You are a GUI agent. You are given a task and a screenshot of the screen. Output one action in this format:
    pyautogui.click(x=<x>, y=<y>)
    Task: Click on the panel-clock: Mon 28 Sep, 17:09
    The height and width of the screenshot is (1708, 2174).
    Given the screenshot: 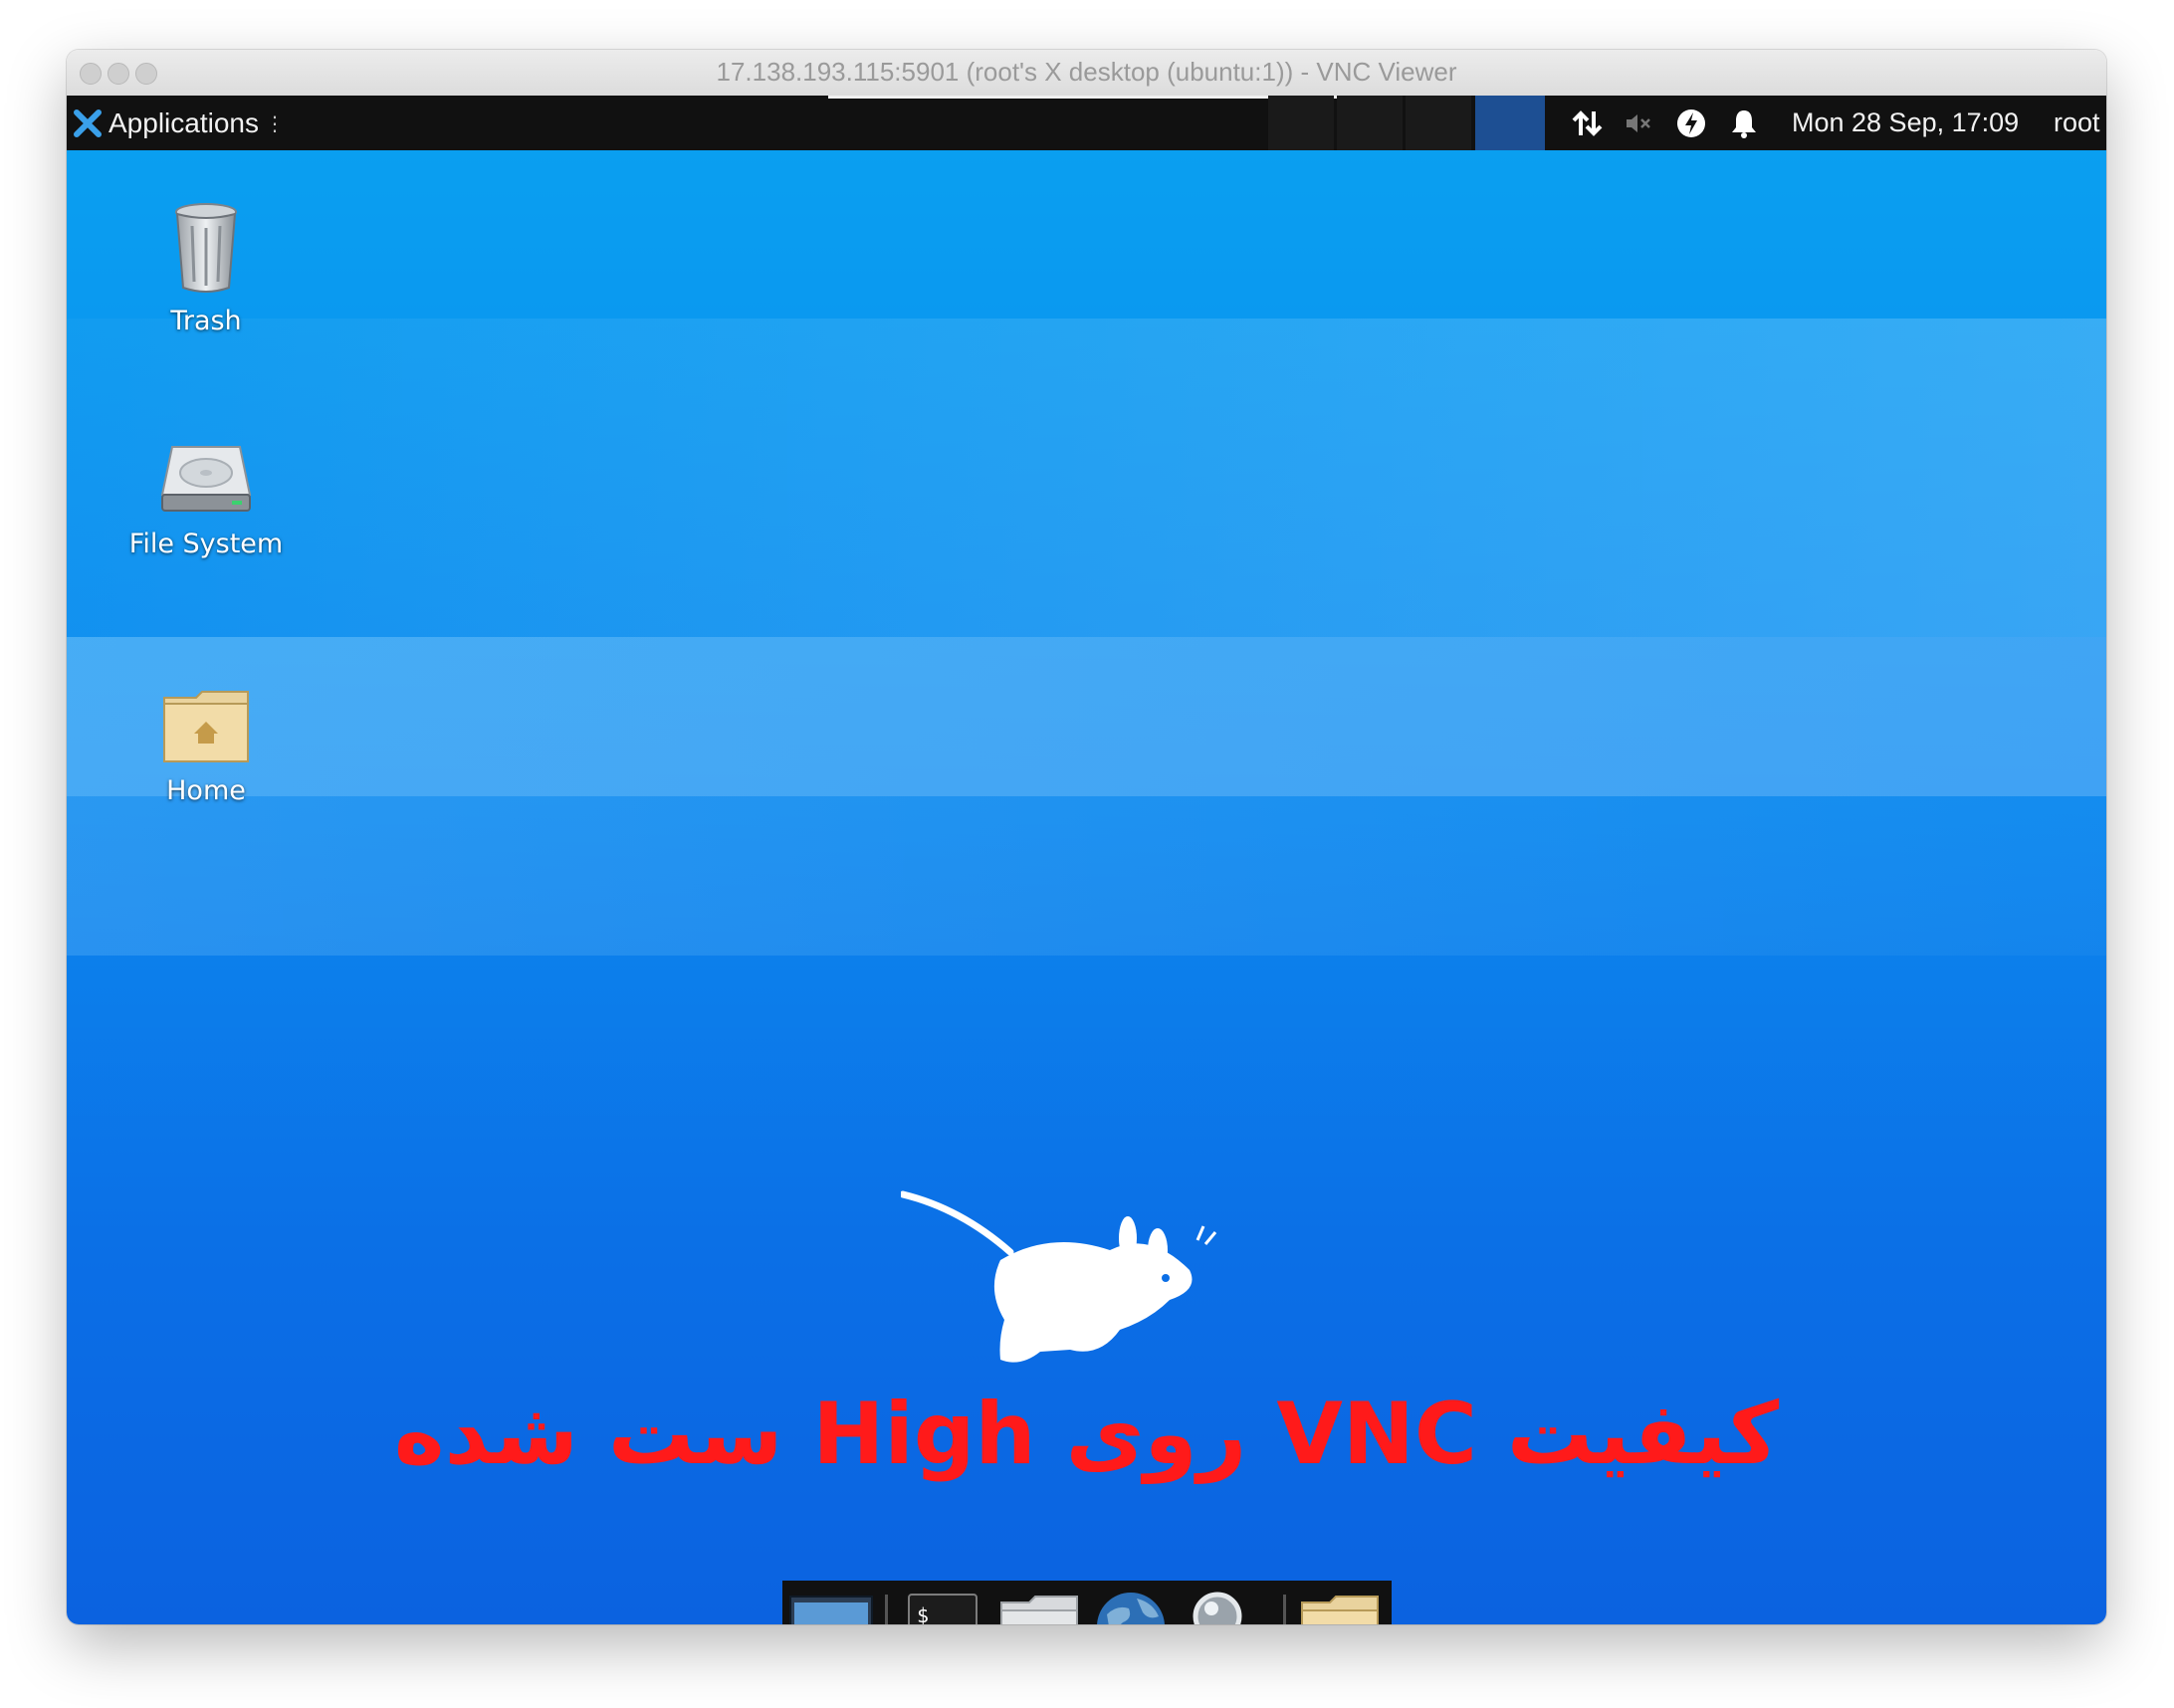 What is the action you would take?
    pyautogui.click(x=1905, y=123)
    